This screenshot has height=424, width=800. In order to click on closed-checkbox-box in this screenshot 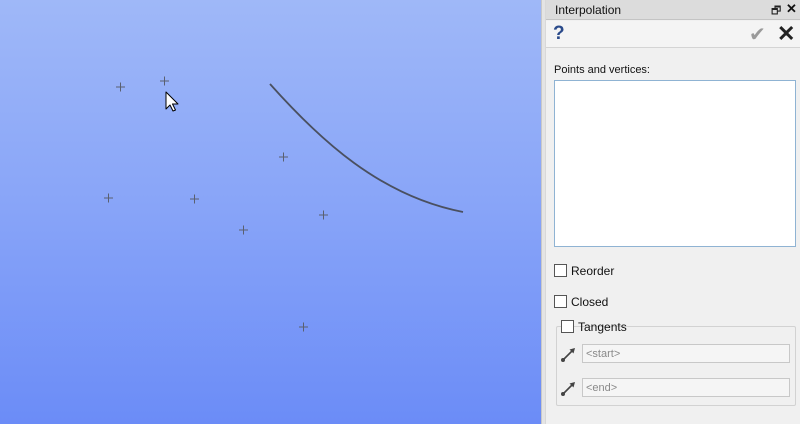, I will do `click(560, 301)`.